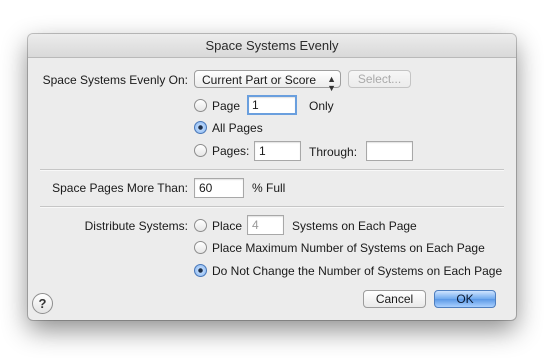  Describe the element at coordinates (227, 226) in the screenshot. I see `place-label: Place` at that location.